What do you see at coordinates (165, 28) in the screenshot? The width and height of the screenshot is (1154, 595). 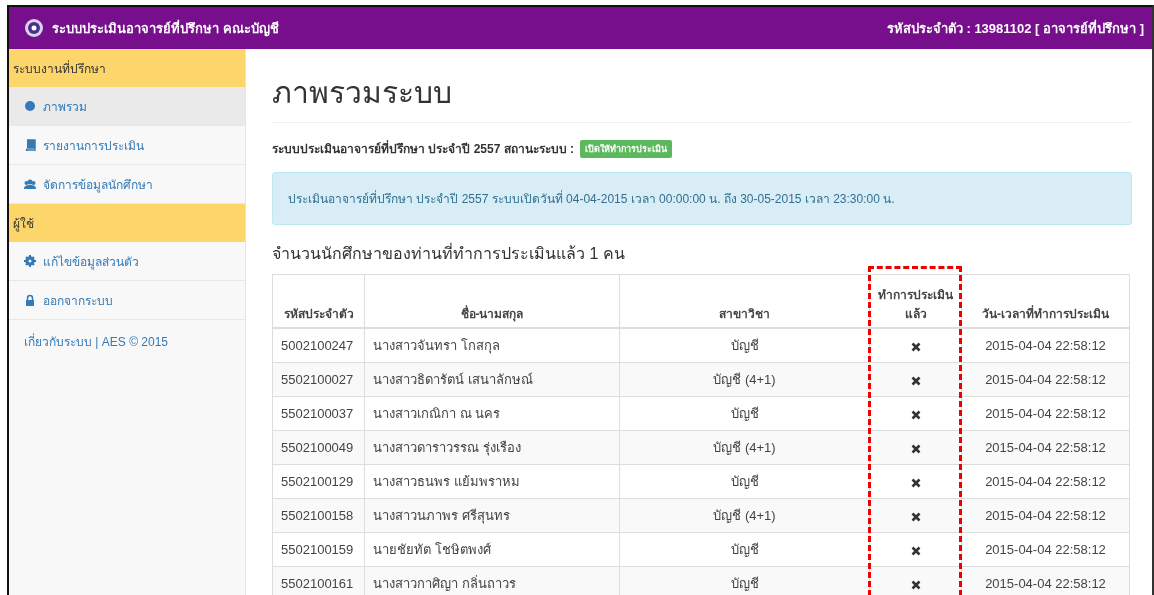 I see `app-title: ระบบประเมินอาจารย์ที่ปรึกษา คณะบัญชี` at bounding box center [165, 28].